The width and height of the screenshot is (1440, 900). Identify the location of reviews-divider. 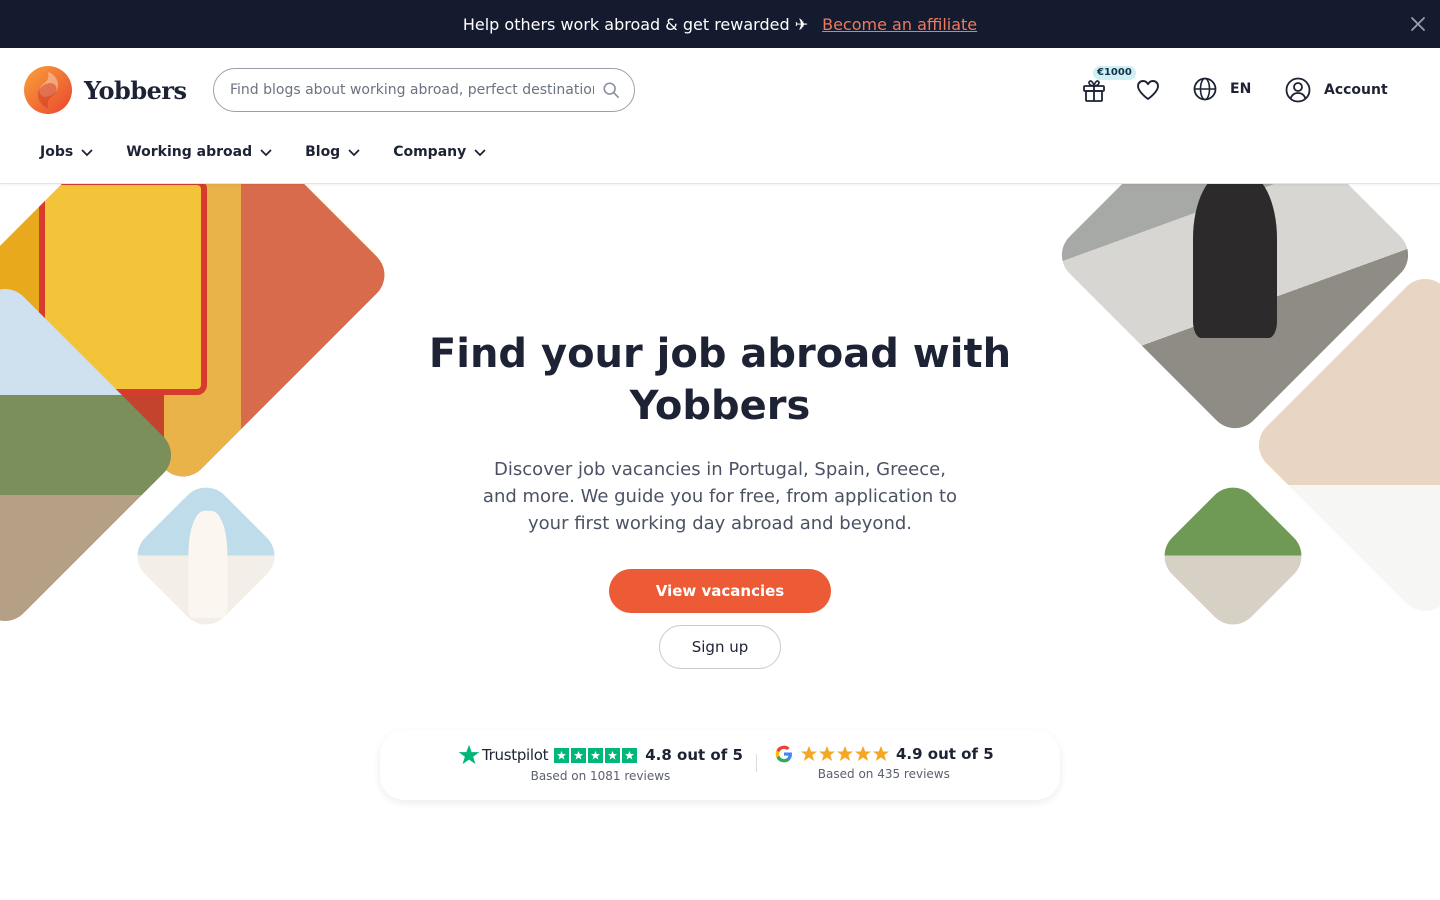
(756, 763).